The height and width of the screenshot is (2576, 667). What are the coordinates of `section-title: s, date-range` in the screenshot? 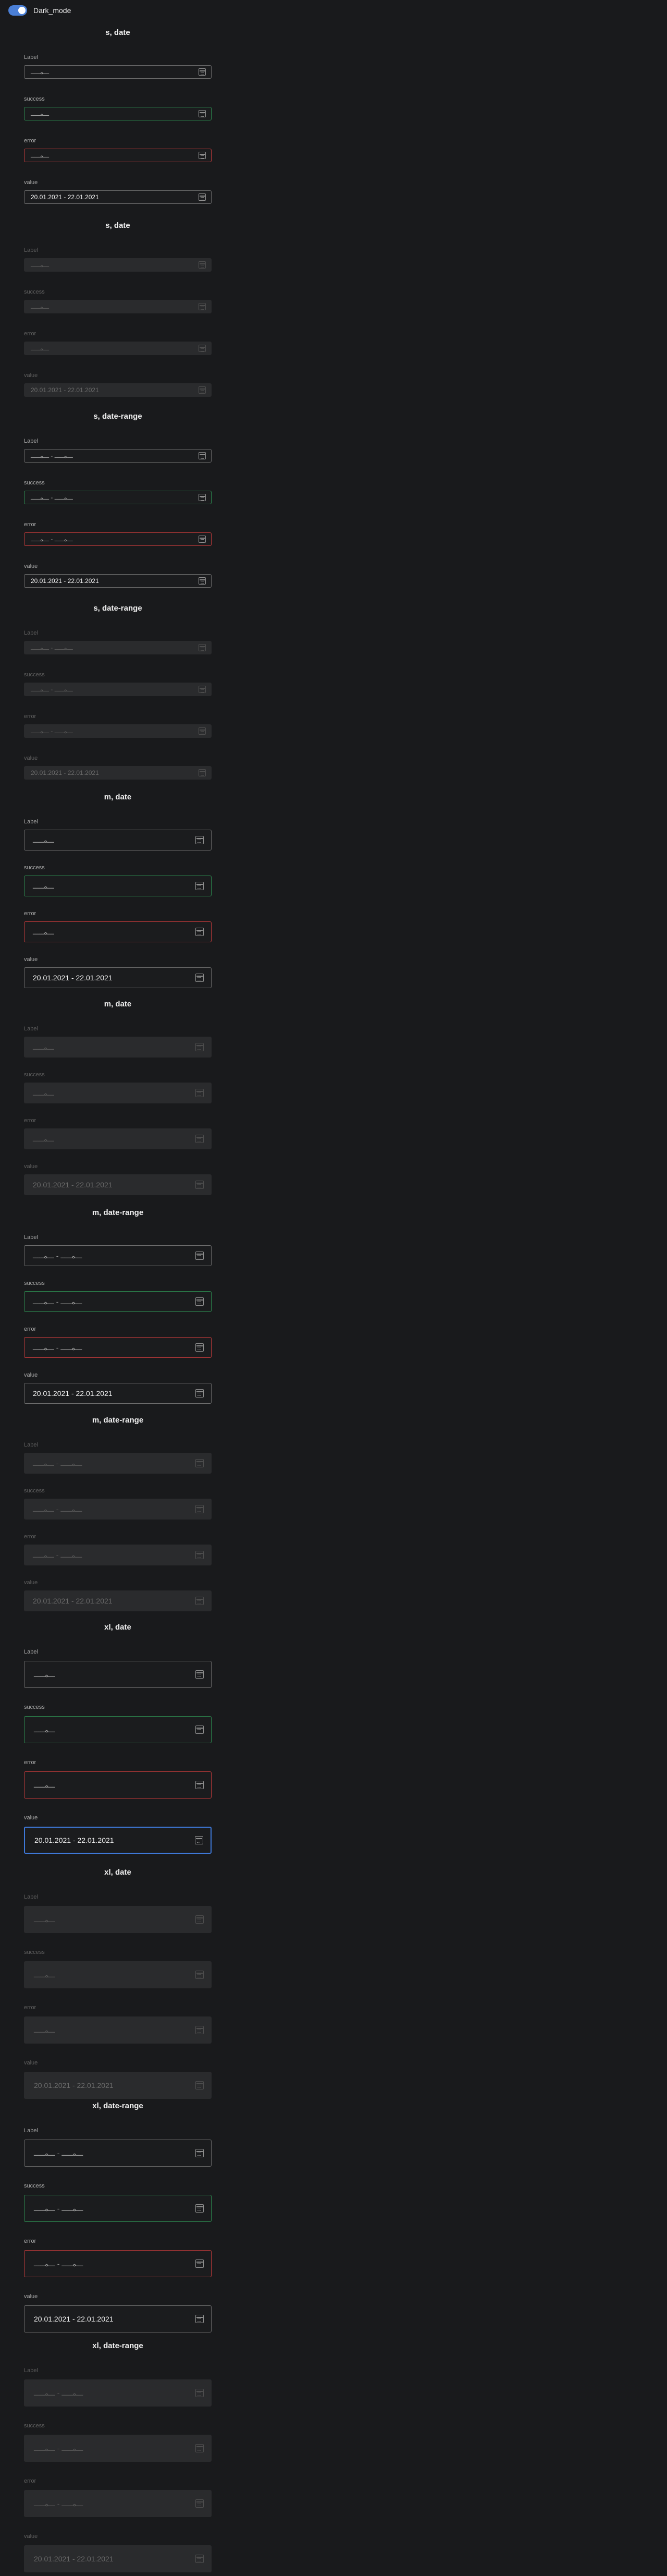 It's located at (117, 608).